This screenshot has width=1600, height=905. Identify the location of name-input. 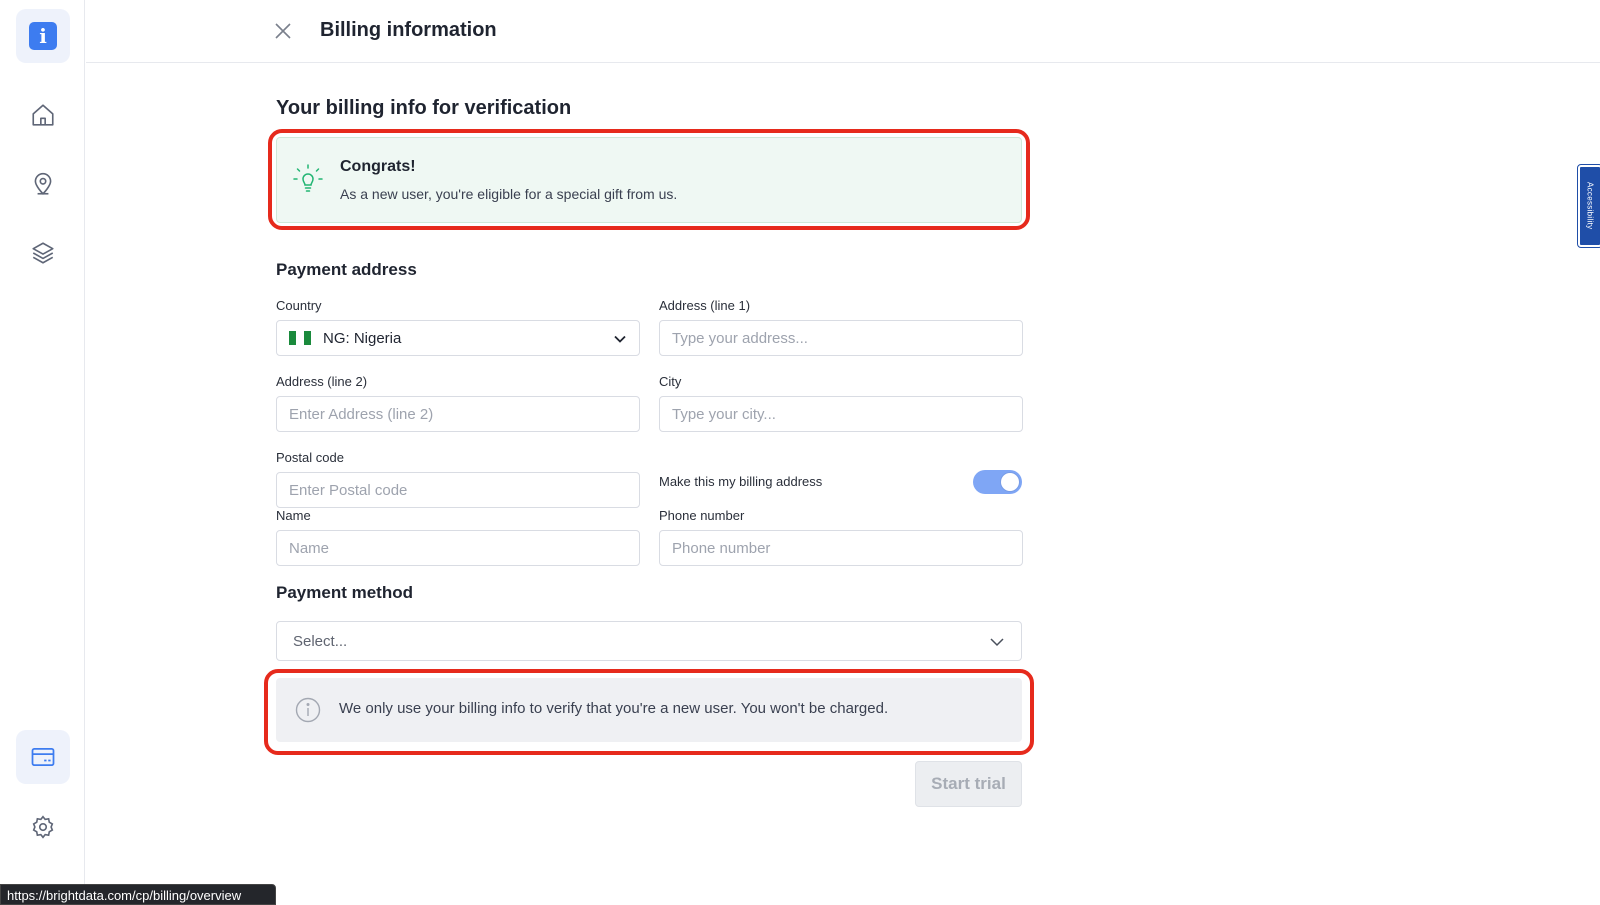
(458, 548).